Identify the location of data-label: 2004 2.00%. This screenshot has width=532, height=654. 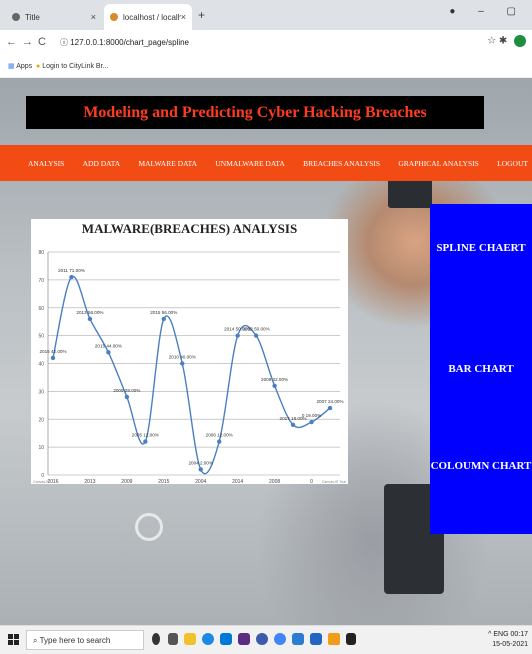
(200, 462).